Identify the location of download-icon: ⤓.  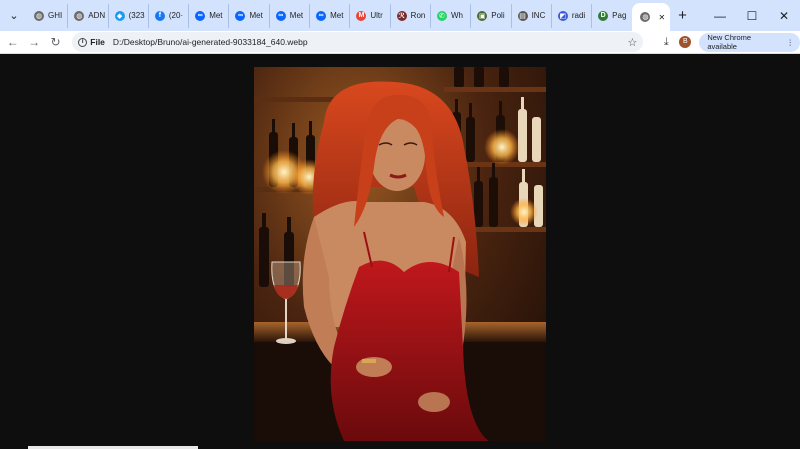
(666, 42).